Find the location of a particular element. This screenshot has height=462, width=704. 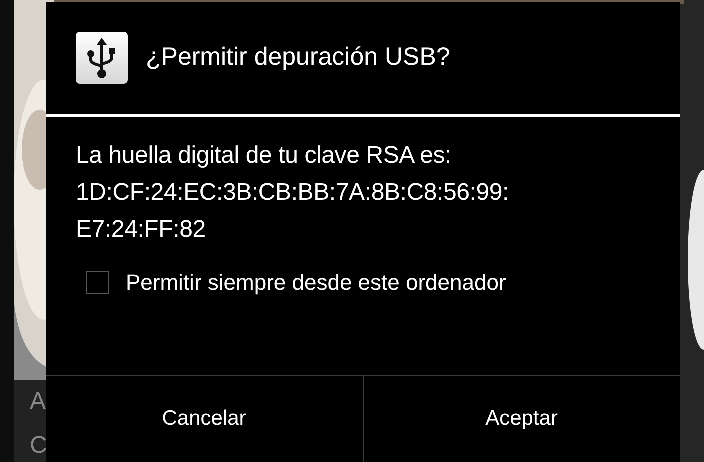

background-text: A is located at coordinates (38, 402).